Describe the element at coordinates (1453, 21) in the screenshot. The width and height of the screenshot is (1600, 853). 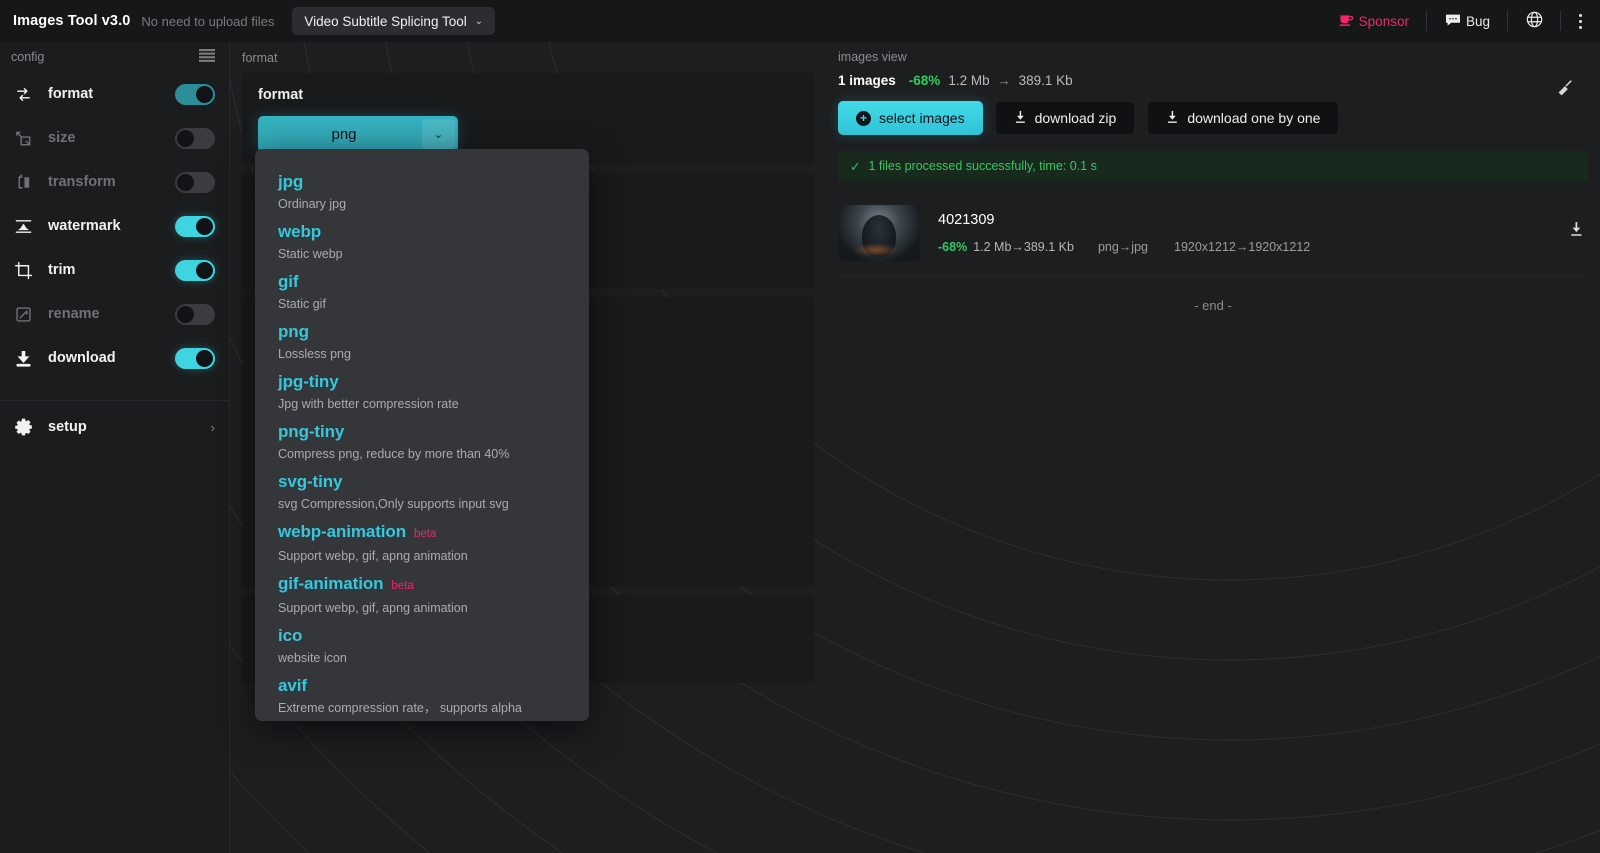
I see `comment-icon` at that location.